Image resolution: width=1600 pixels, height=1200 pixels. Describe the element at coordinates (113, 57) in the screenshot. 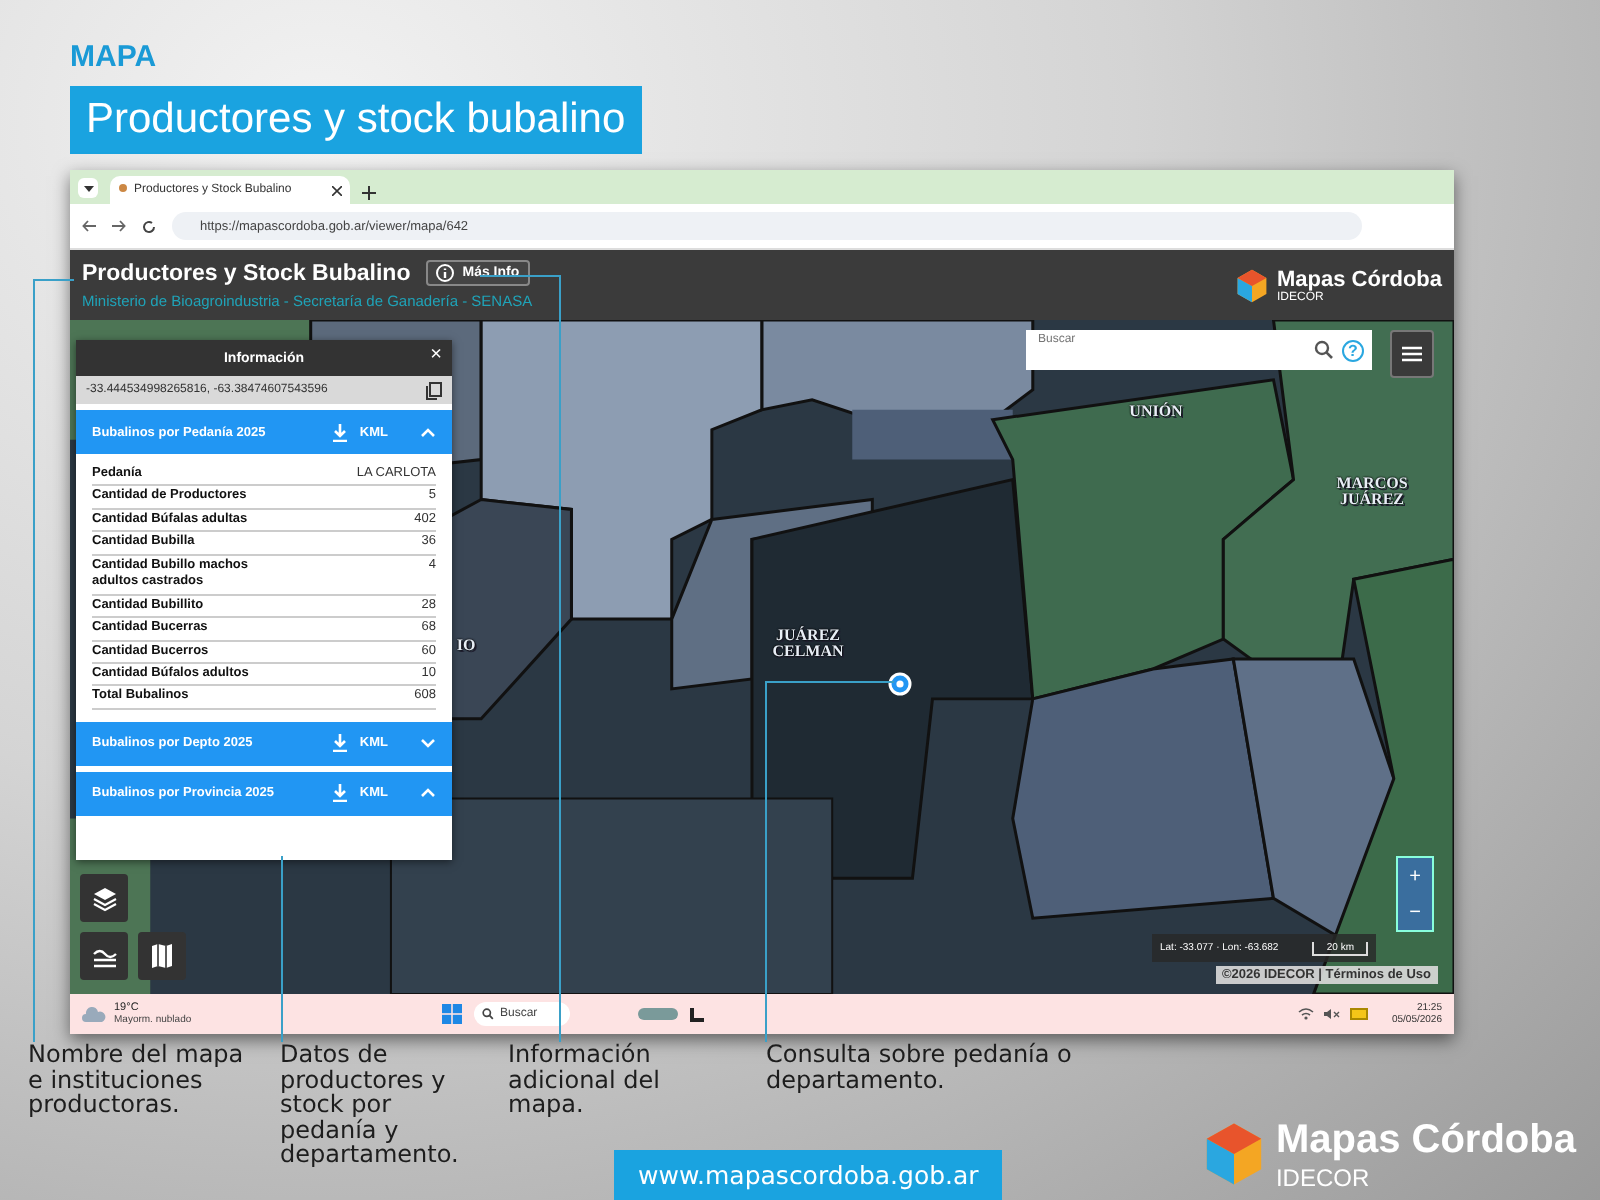

I see `section-kicker: MAPA` at that location.